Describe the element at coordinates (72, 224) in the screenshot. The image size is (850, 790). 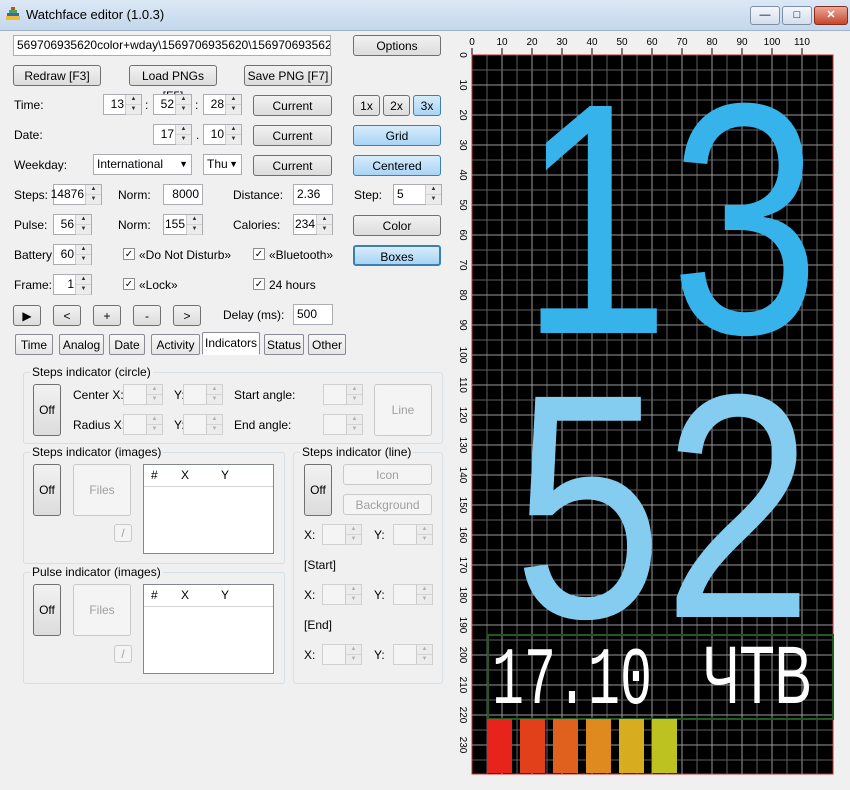
I see `pulse-spinner: 56 ▲ ▼` at that location.